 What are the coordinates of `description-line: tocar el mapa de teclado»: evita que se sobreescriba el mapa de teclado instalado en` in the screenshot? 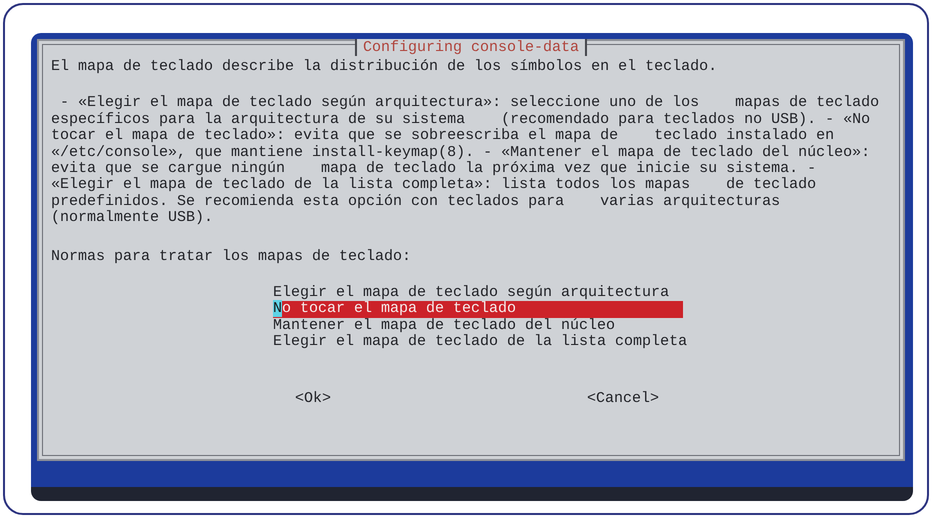 It's located at (443, 136).